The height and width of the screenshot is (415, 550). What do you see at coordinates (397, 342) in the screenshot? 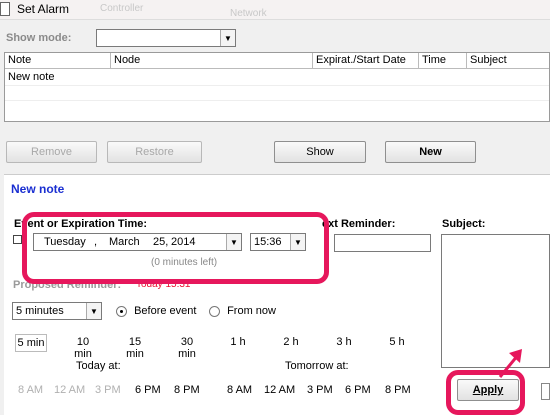
I see `duration-5-h: 5 h` at bounding box center [397, 342].